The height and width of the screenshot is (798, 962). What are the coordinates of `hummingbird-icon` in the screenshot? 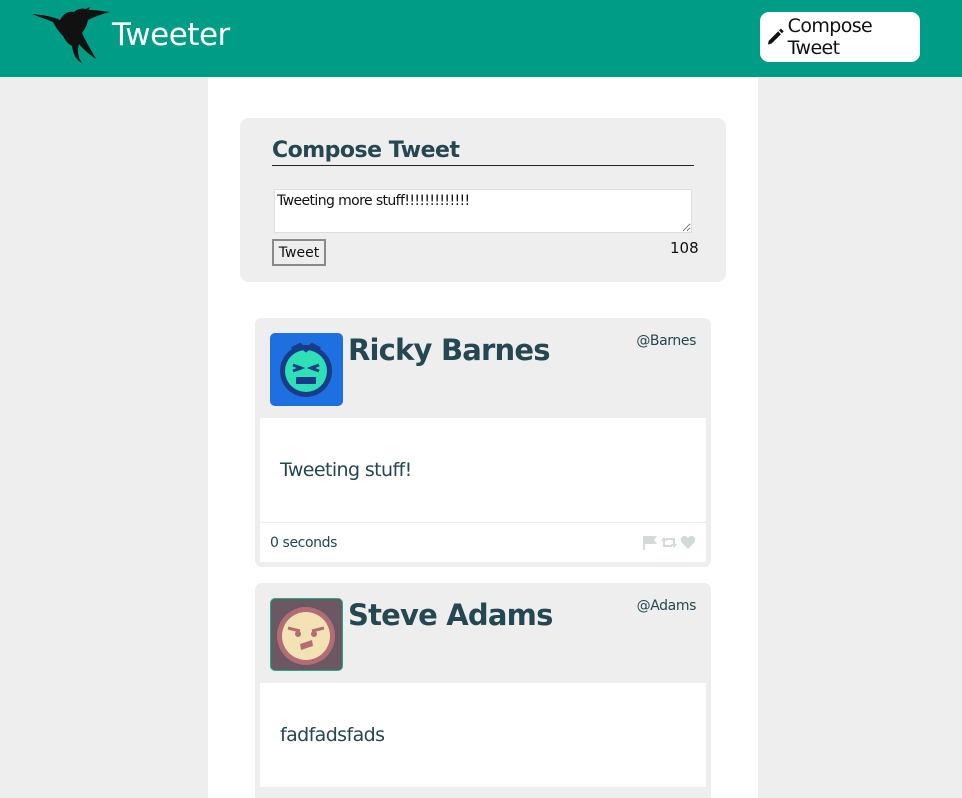 It's located at (71, 35).